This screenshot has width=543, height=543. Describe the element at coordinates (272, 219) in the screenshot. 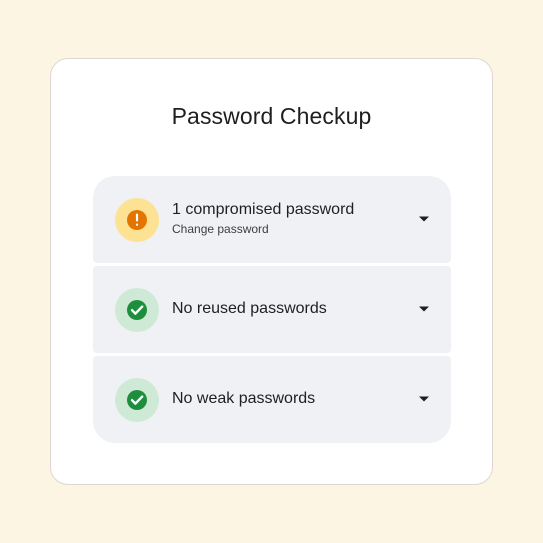

I see `compromised-passwords-row: 1 compromised password Change password` at that location.